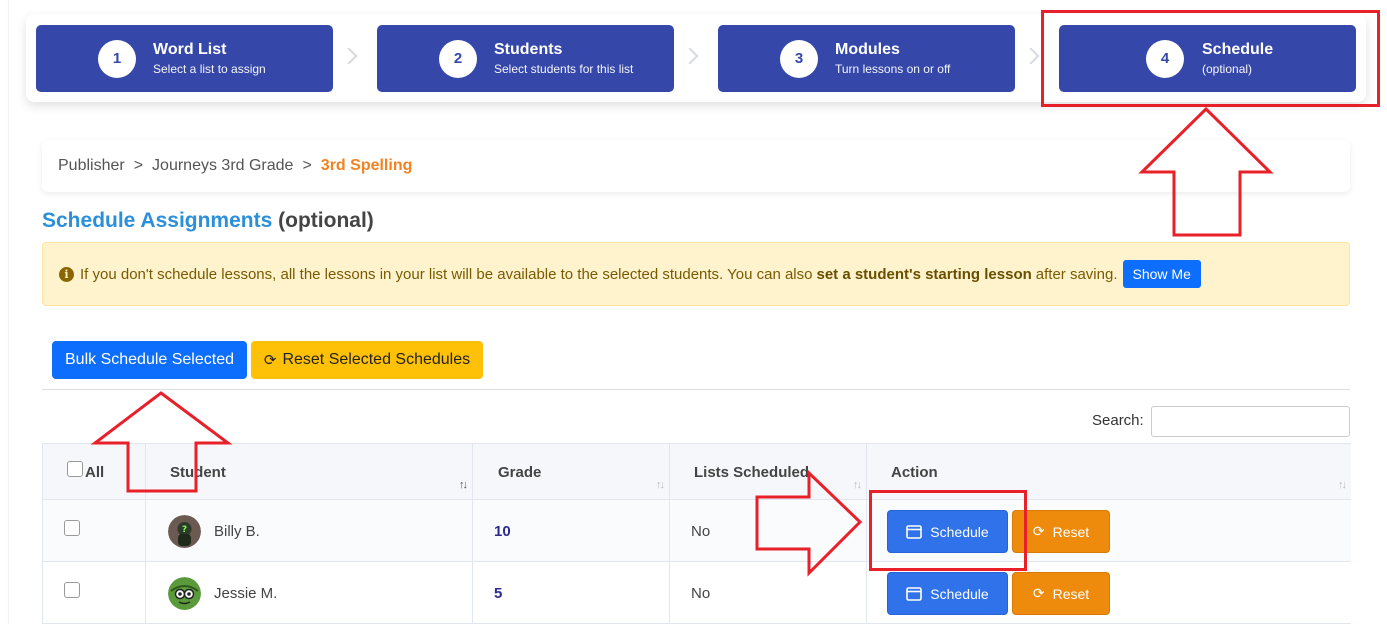 The height and width of the screenshot is (624, 1387). Describe the element at coordinates (366, 165) in the screenshot. I see `breadcrumb-item-current: 3rd Spelling` at that location.